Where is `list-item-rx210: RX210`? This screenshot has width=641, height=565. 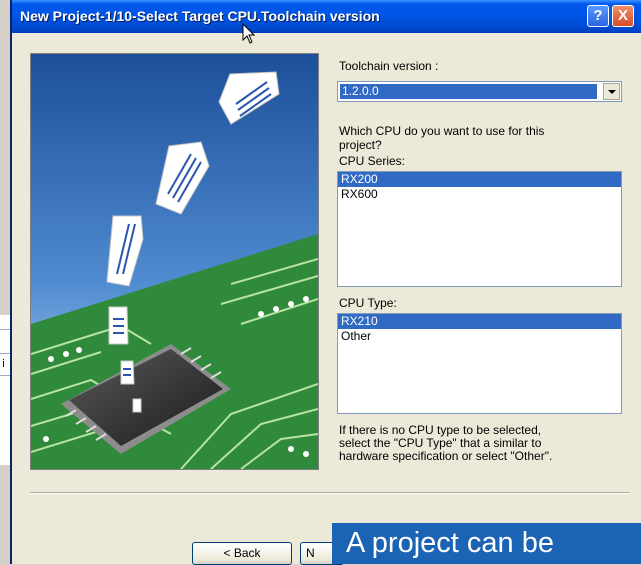
list-item-rx210: RX210 is located at coordinates (479, 321).